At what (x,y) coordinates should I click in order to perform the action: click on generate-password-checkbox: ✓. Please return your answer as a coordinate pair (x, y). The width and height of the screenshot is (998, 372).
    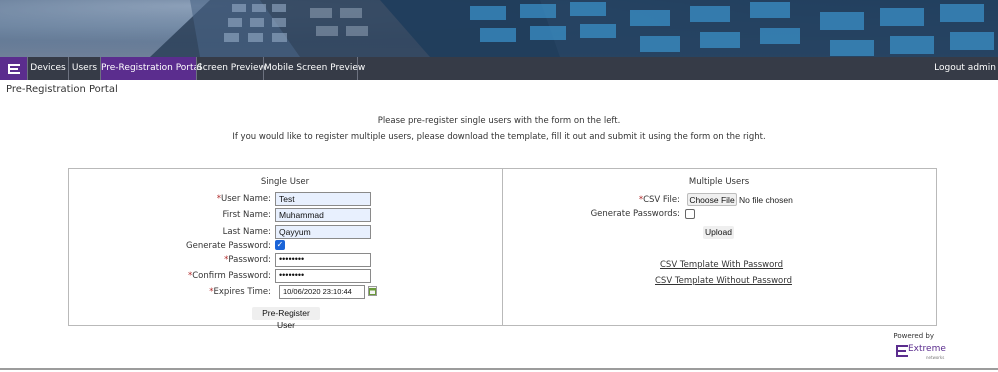
    Looking at the image, I should click on (280, 245).